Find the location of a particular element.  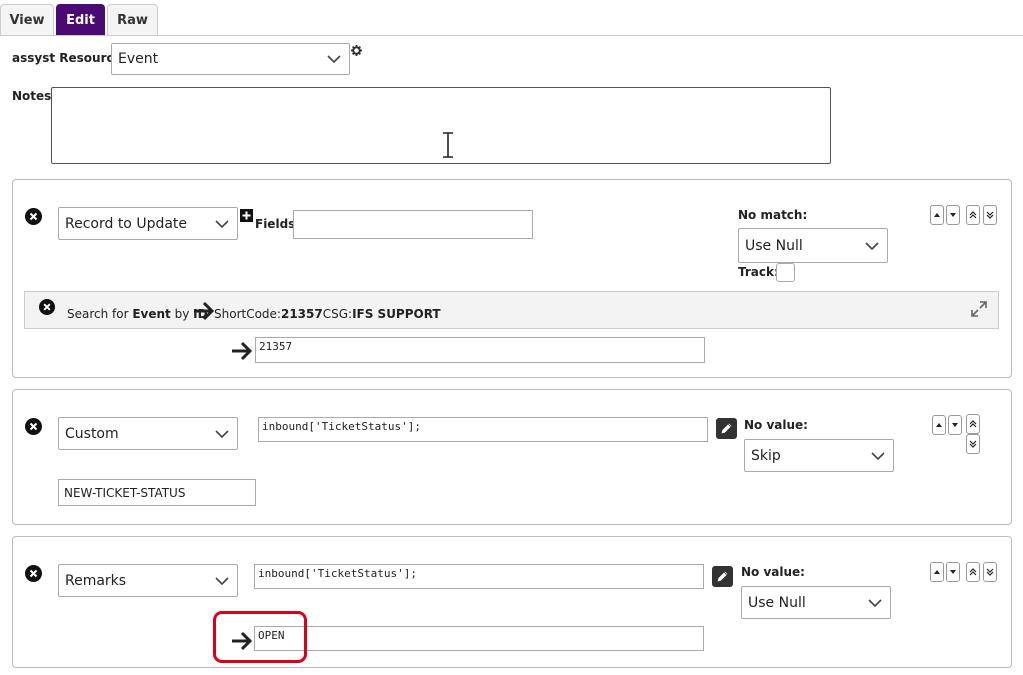

resource-label: assyst Resource: is located at coordinates (69, 58).